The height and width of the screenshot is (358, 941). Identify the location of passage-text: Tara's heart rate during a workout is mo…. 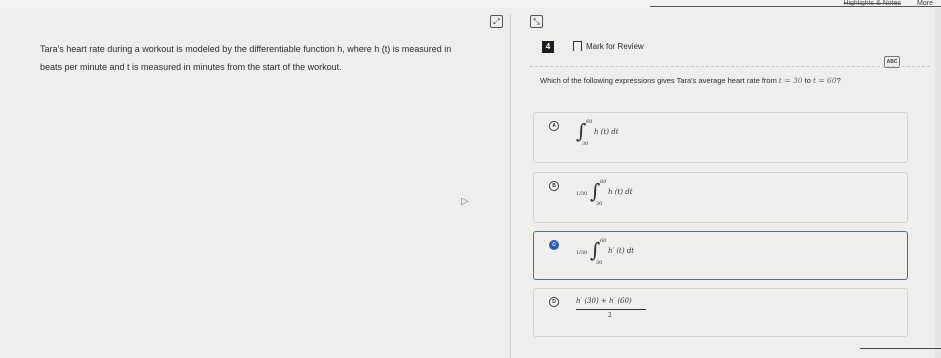
(270, 58).